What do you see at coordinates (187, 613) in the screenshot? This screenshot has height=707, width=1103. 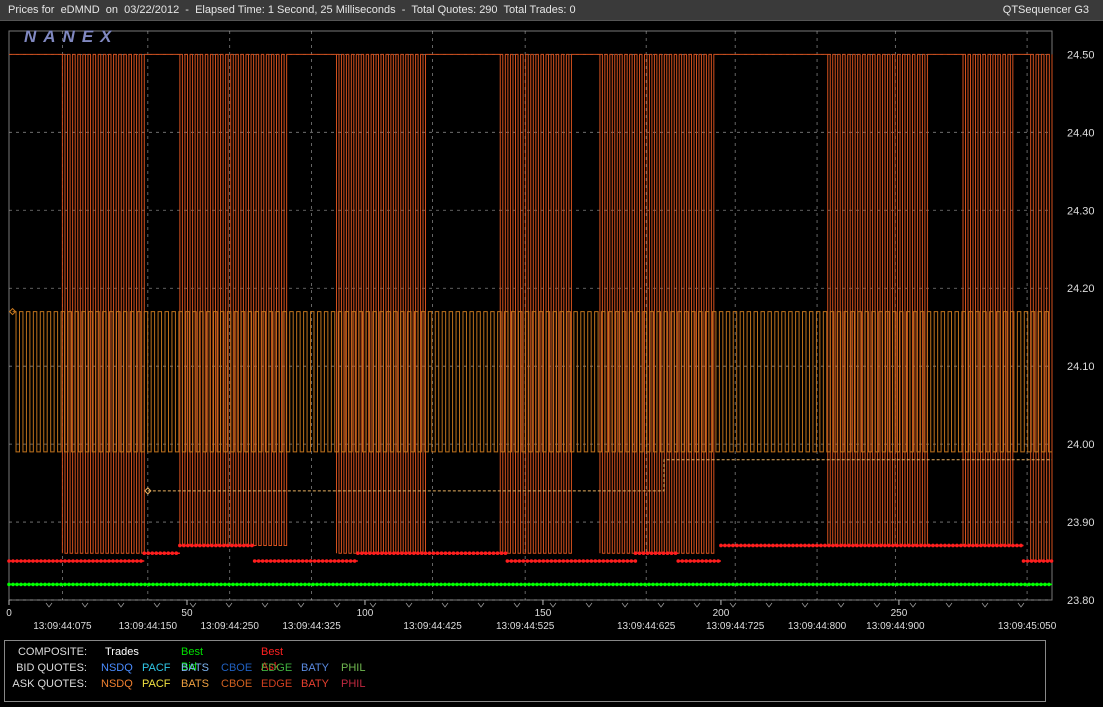 I see `x-tick-label: 50` at bounding box center [187, 613].